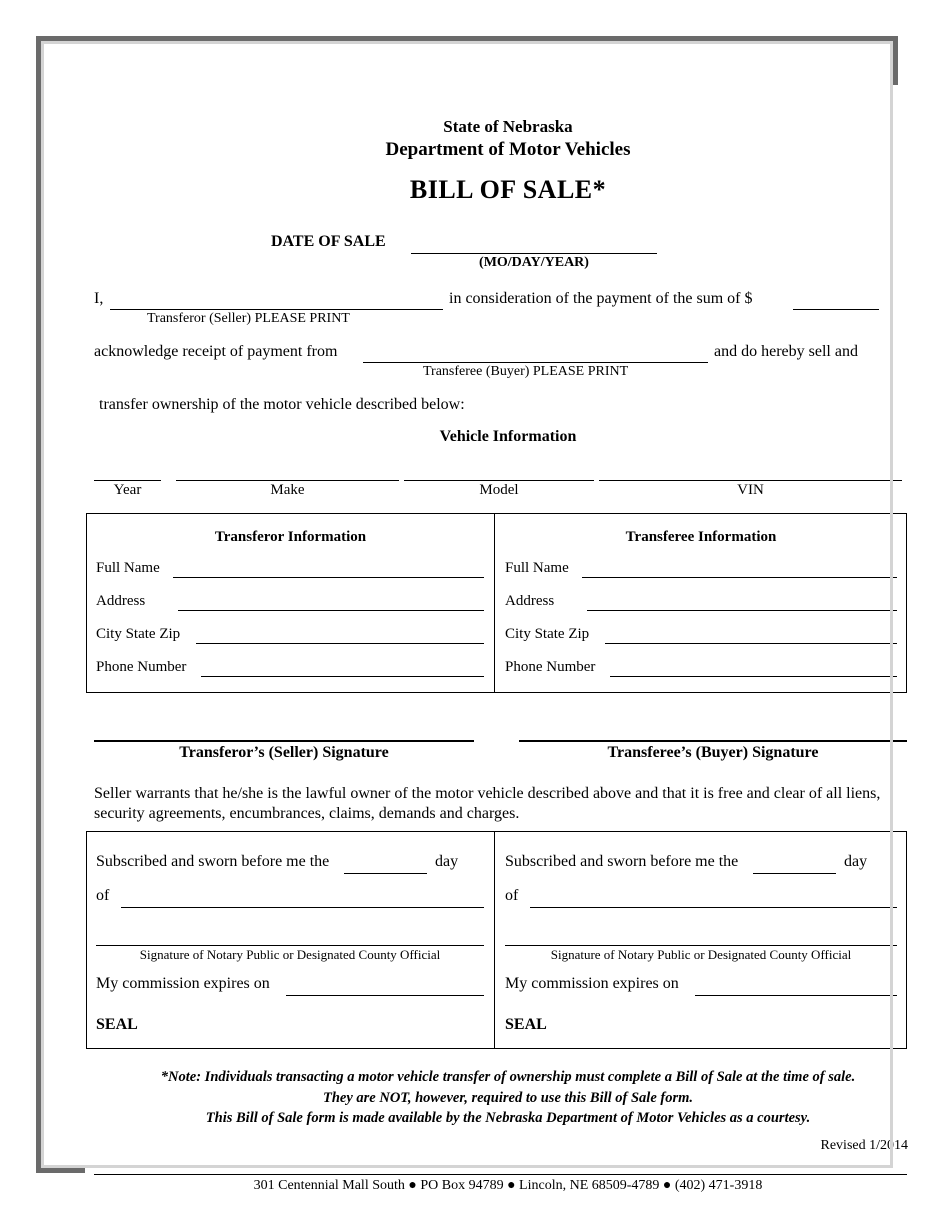 Image resolution: width=934 pixels, height=1209 pixels. Describe the element at coordinates (508, 189) in the screenshot. I see `form-title: BILL OF SALE*` at that location.